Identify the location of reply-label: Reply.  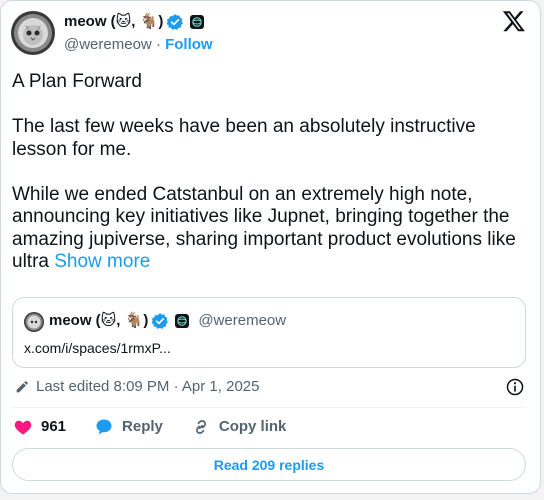
(142, 426).